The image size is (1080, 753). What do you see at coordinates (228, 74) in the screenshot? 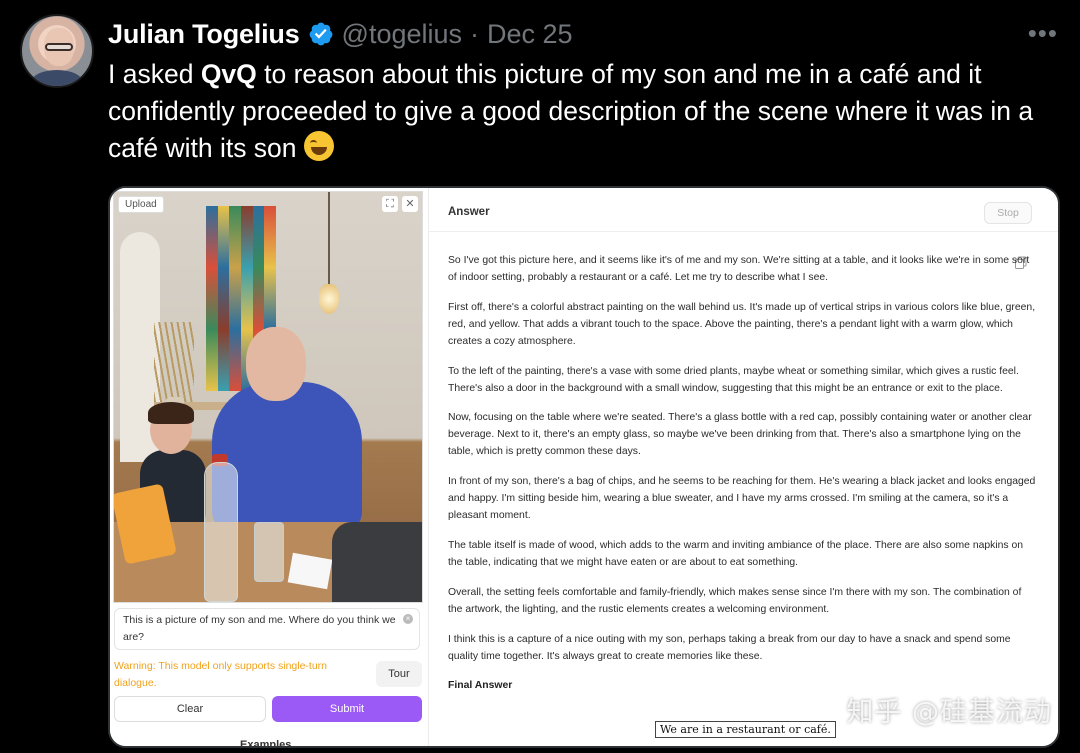
I see `tweet-text-bold: QvQ` at bounding box center [228, 74].